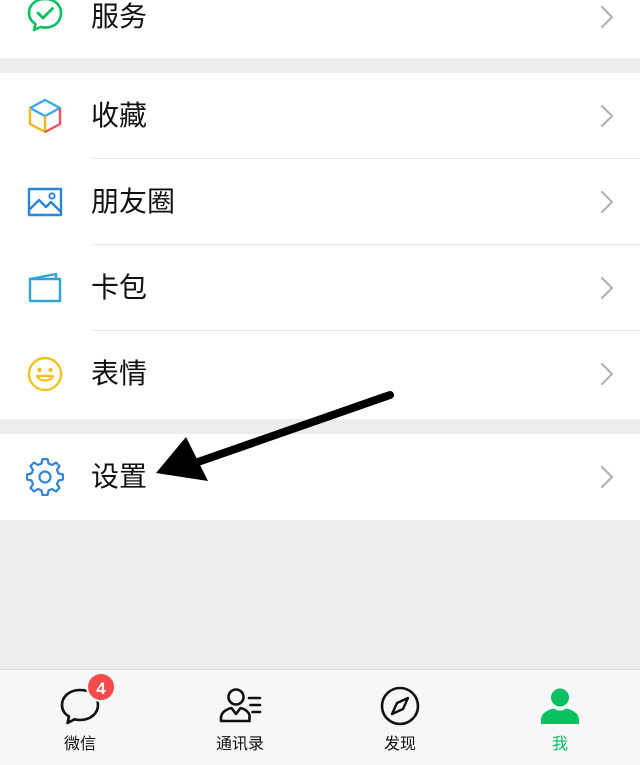 Image resolution: width=640 pixels, height=765 pixels. Describe the element at coordinates (320, 116) in the screenshot. I see `menu-item-favorites: 收藏` at that location.